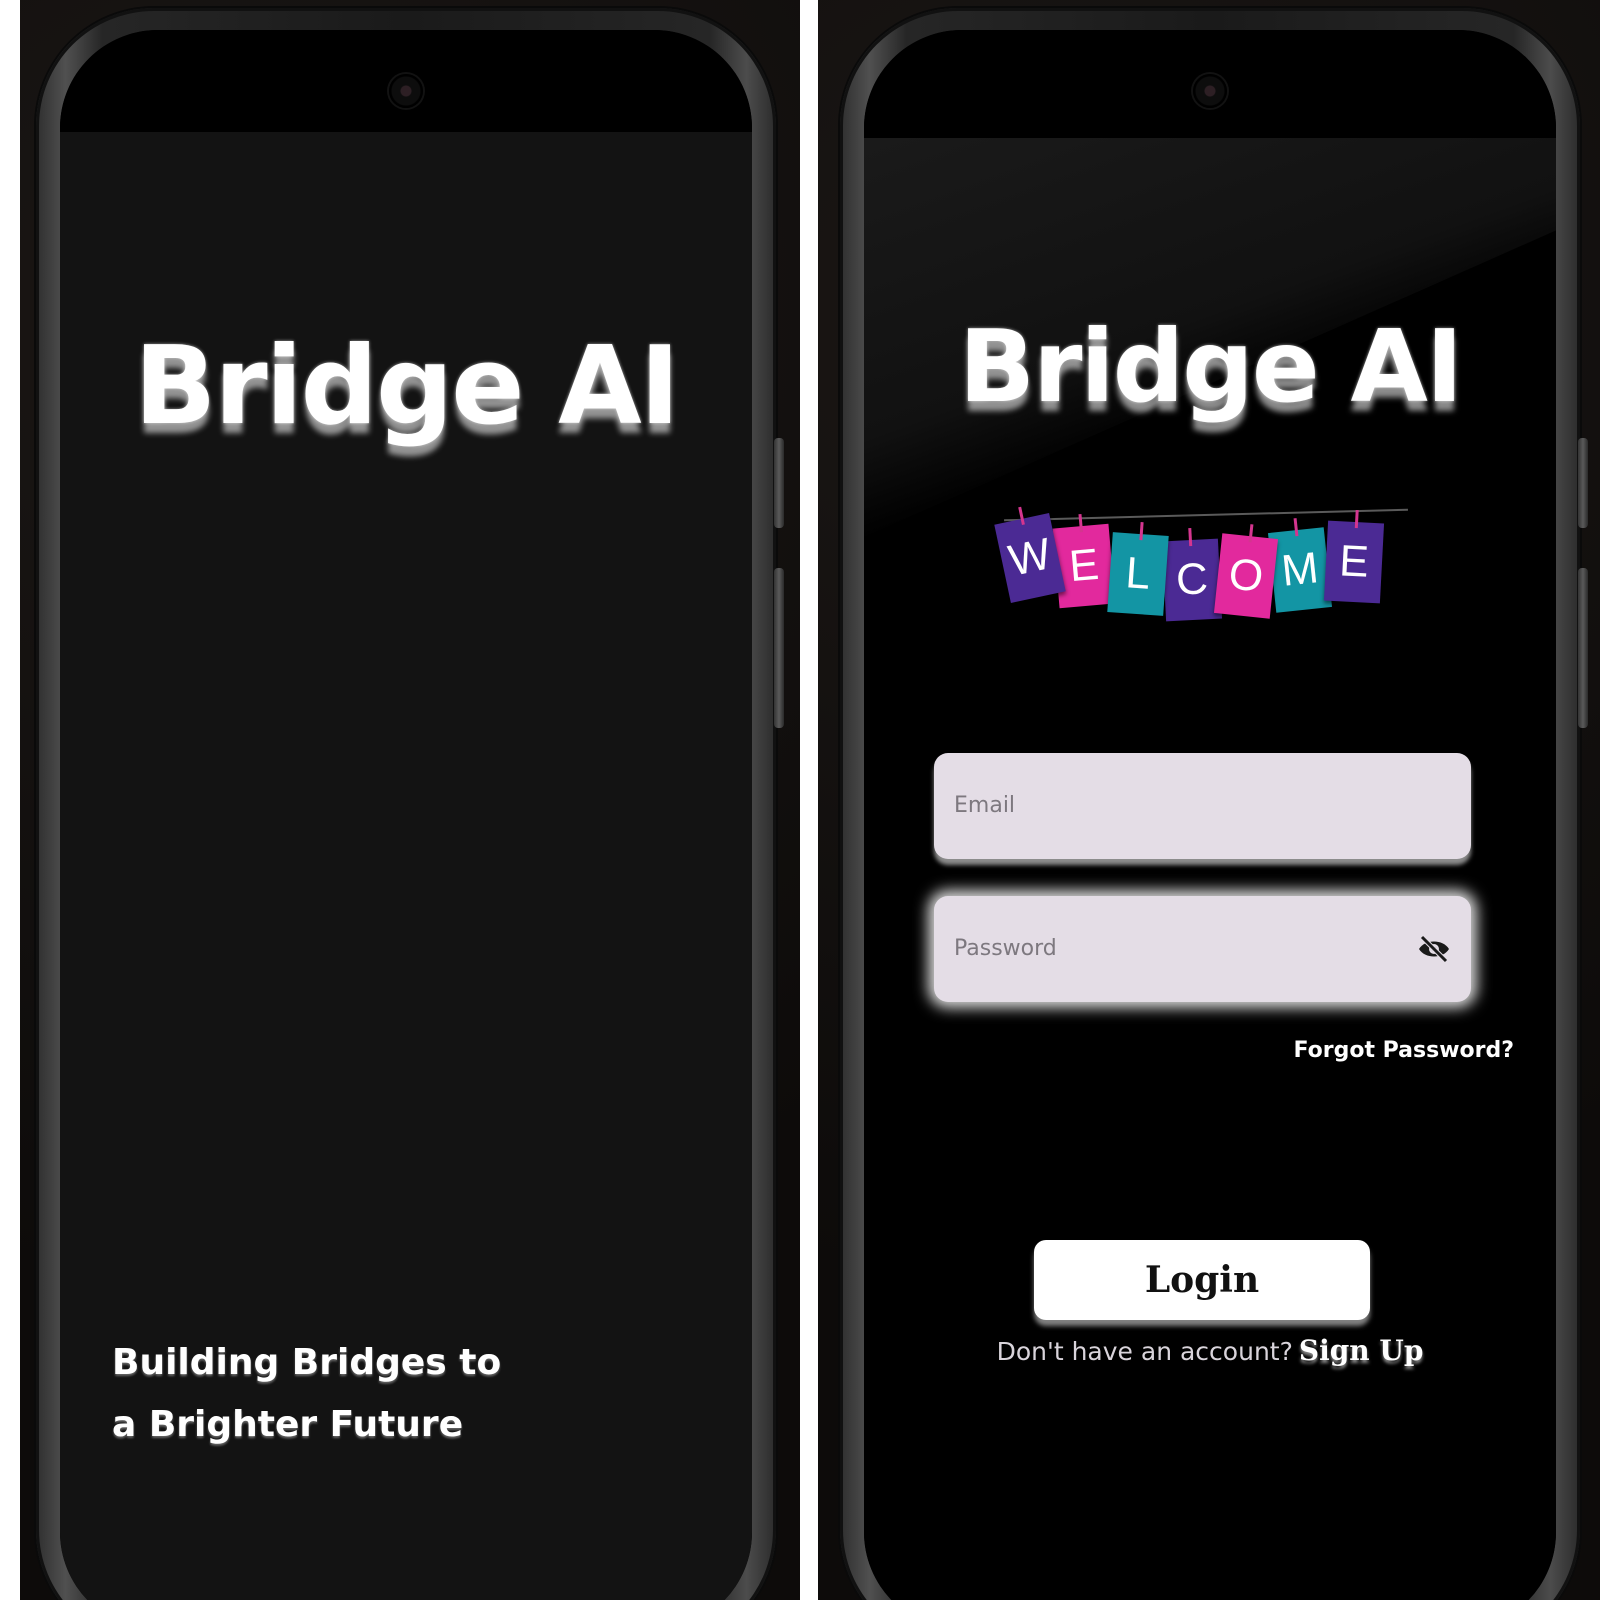 The width and height of the screenshot is (1600, 1600). I want to click on signup-row: Don't have an account? Sign Up, so click(1210, 1350).